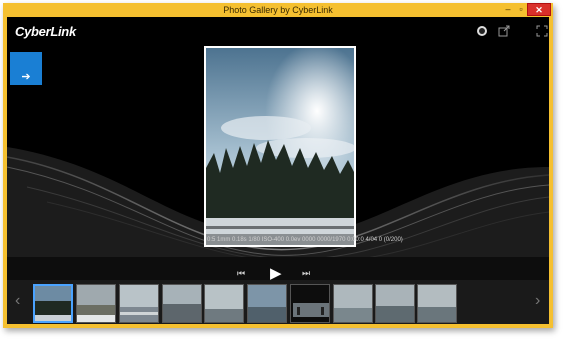  I want to click on edit-icon, so click(482, 31).